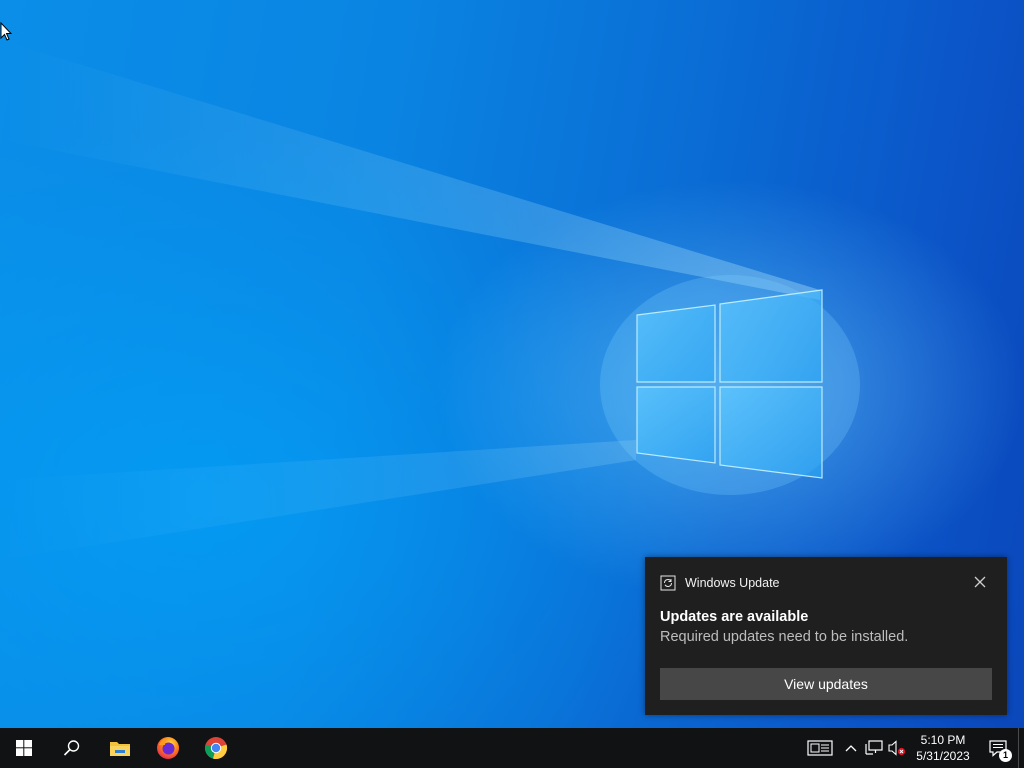 The image size is (1024, 768). I want to click on system-tray: 5:10 PM 5/31/2023 1, so click(912, 748).